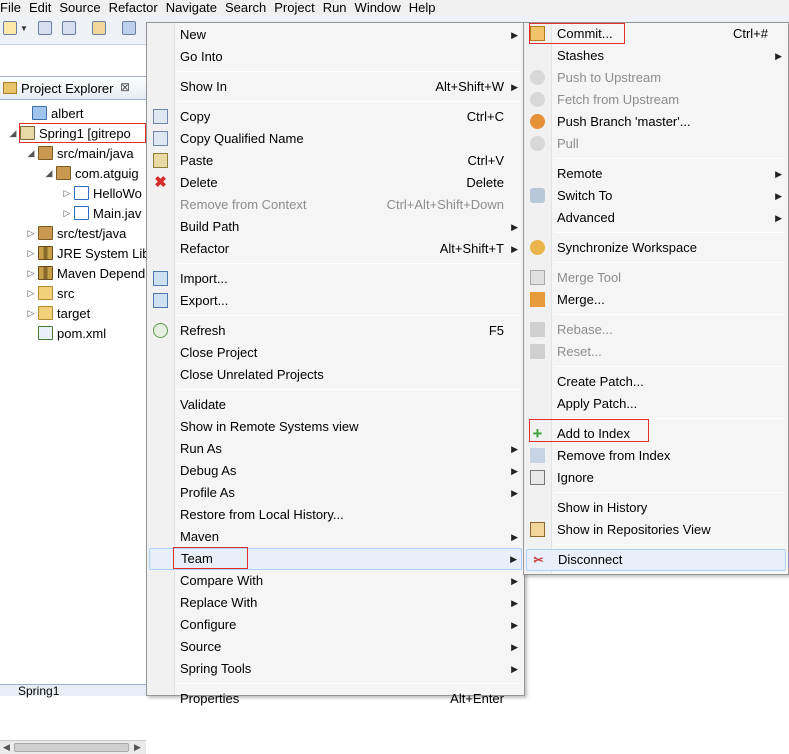 Image resolution: width=789 pixels, height=754 pixels. What do you see at coordinates (656, 56) in the screenshot?
I see `menu-item-stashes: Stashes ▶` at bounding box center [656, 56].